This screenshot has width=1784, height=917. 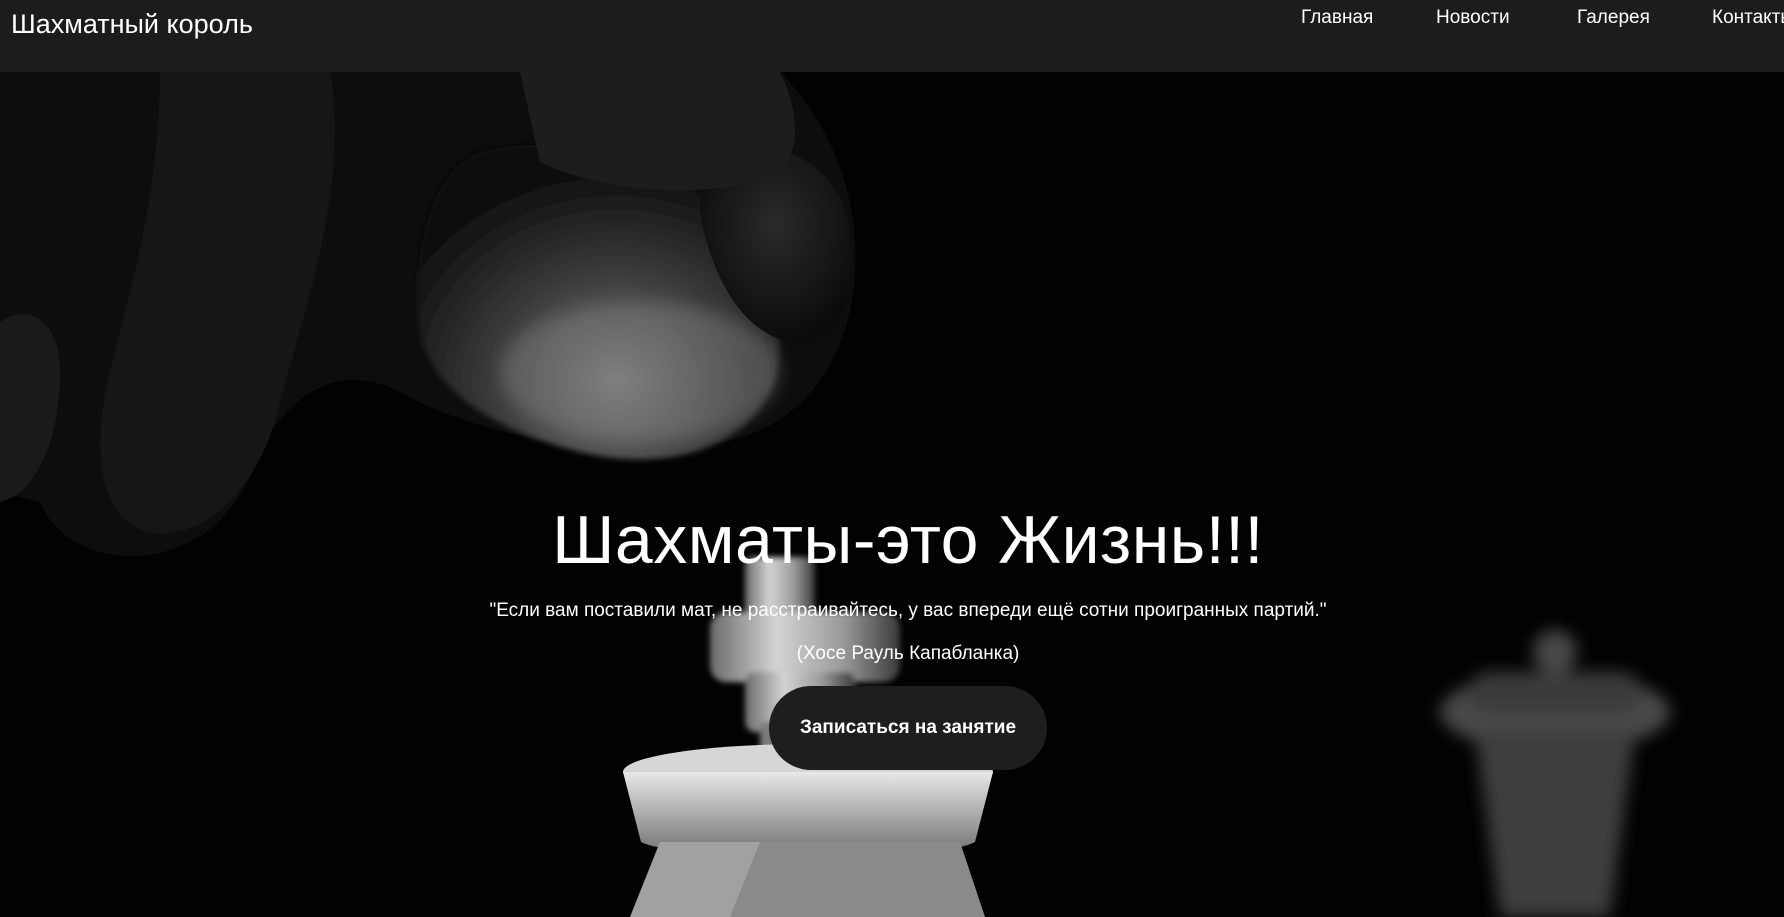 What do you see at coordinates (1337, 18) in the screenshot?
I see `nav-link-home: Главная` at bounding box center [1337, 18].